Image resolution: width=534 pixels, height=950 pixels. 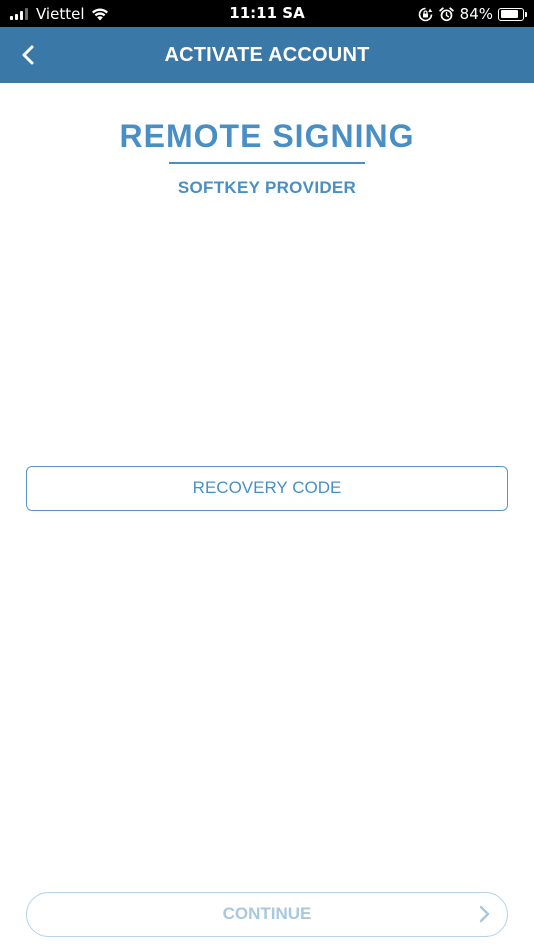 I want to click on page-title: ACTIVATE ACCOUNT, so click(x=267, y=55).